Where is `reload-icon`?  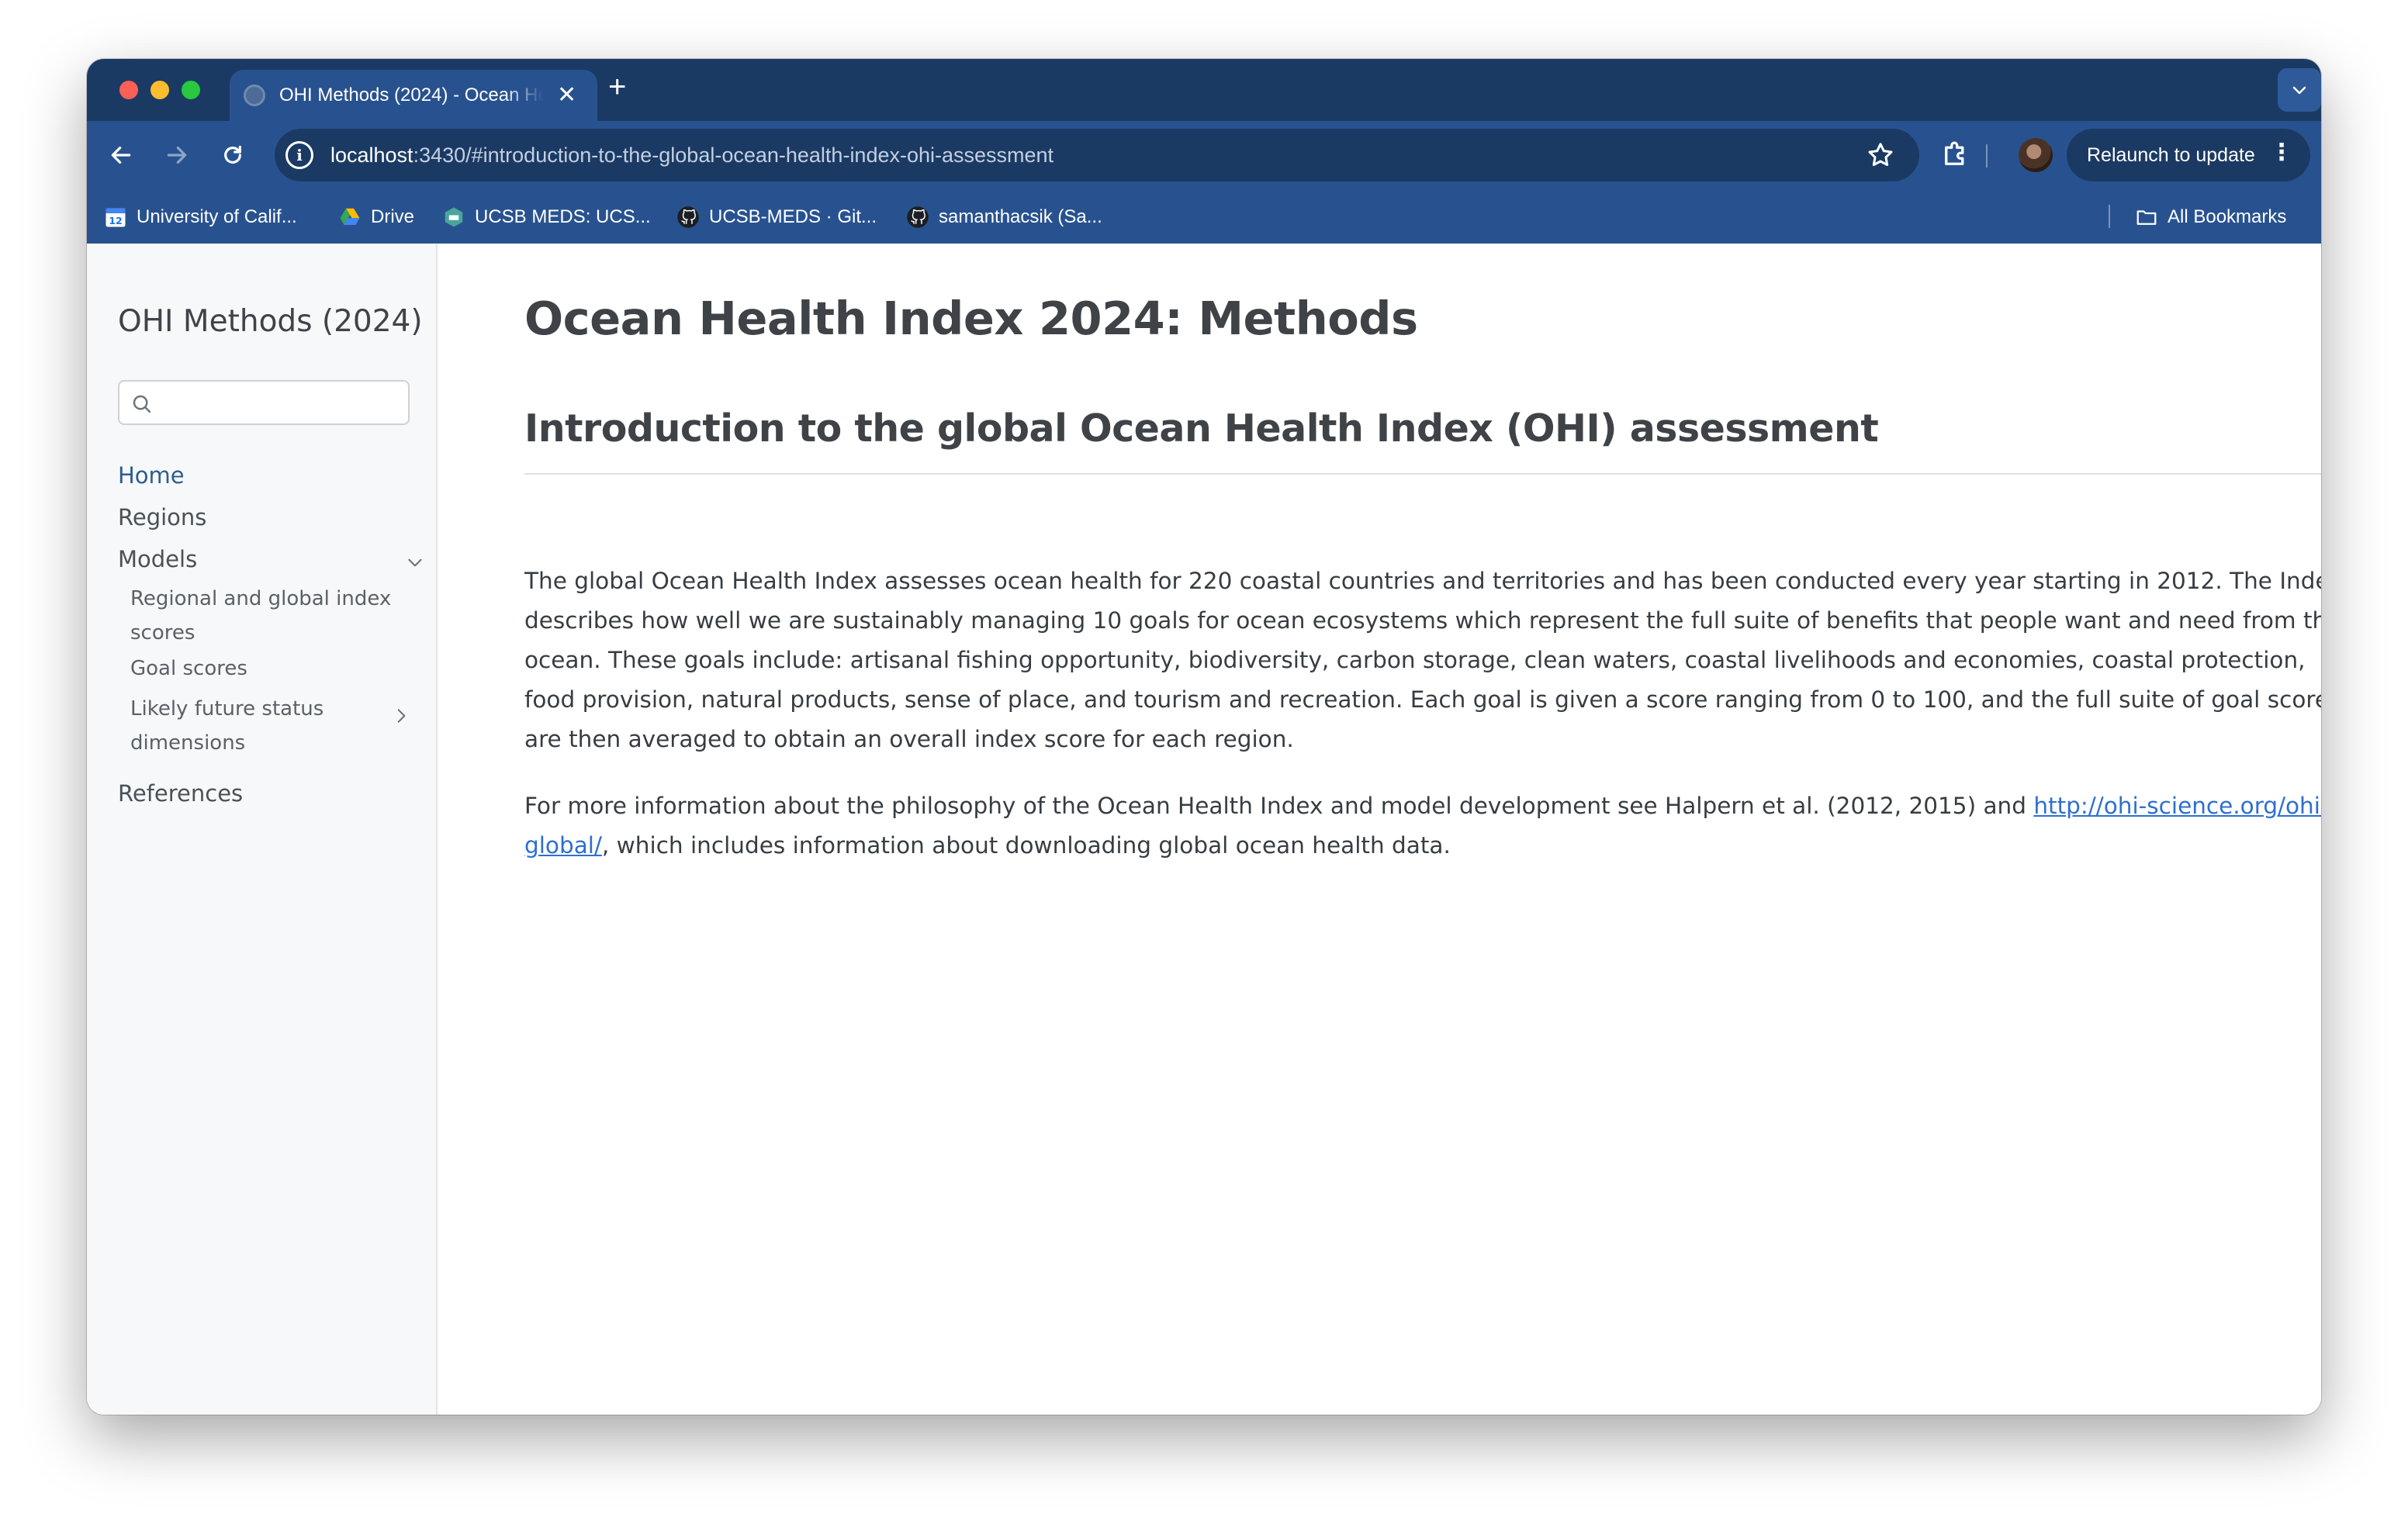
reload-icon is located at coordinates (233, 154).